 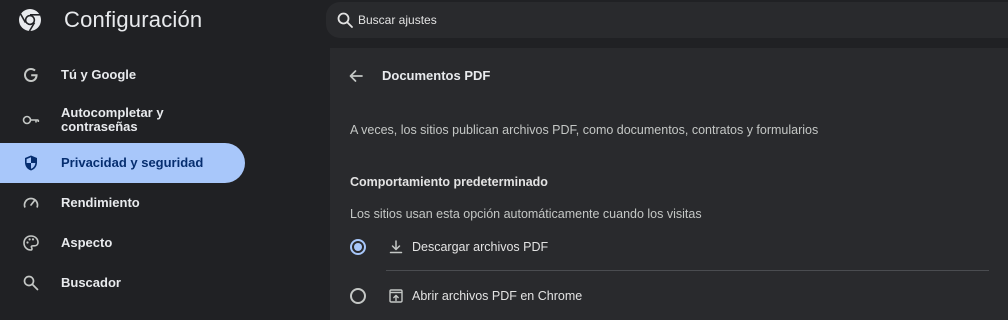 I want to click on header-bar: Configuración, so click(x=504, y=20).